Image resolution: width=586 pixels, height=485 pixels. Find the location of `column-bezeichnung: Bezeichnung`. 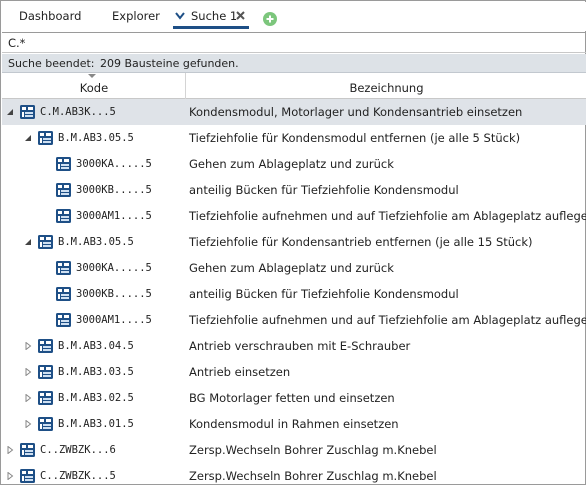

column-bezeichnung: Bezeichnung is located at coordinates (386, 86).